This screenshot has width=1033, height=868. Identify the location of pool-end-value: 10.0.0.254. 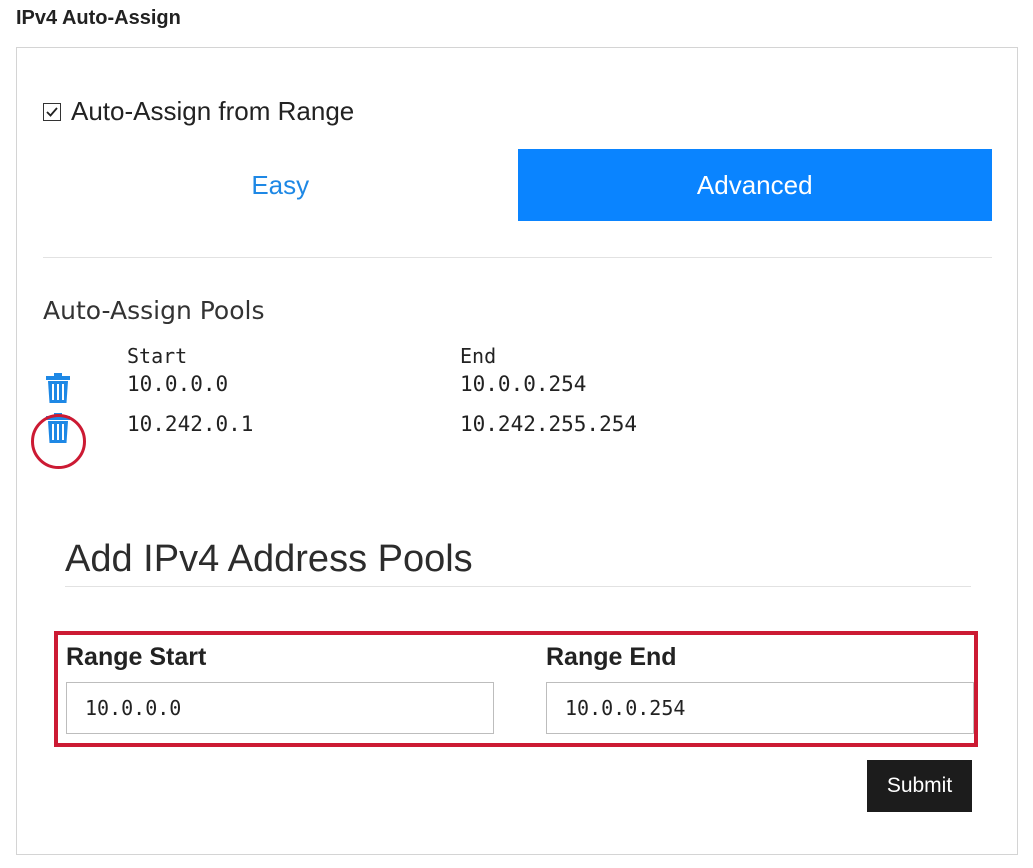
(523, 384).